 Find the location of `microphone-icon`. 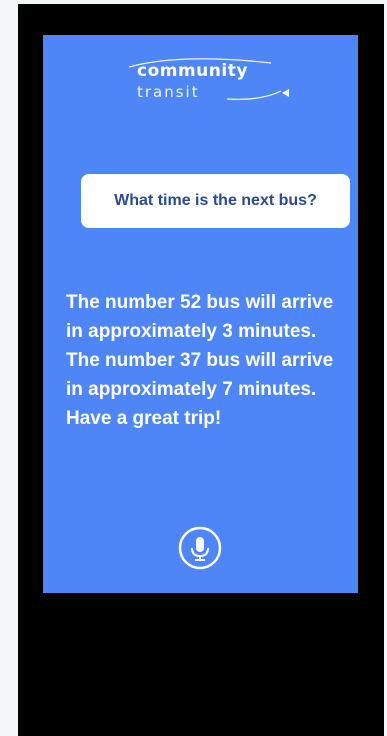

microphone-icon is located at coordinates (200, 548).